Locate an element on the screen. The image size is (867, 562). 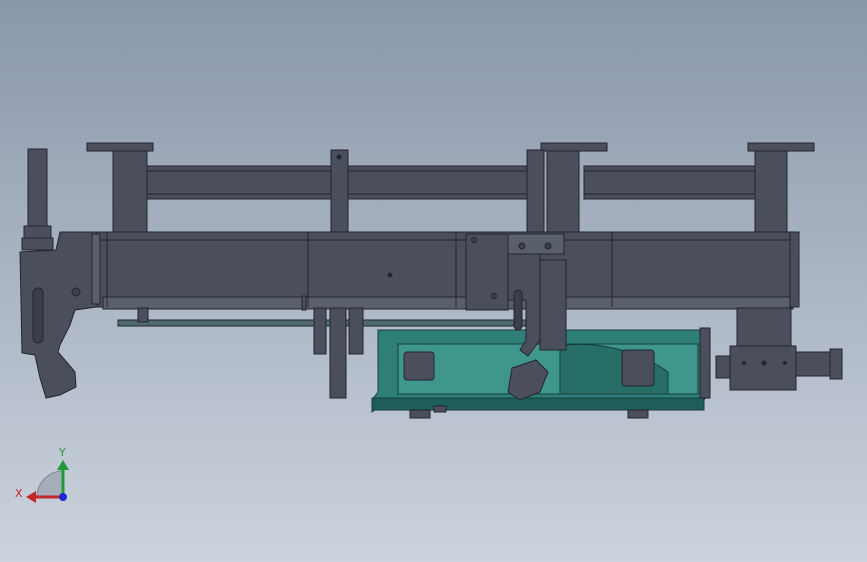
hook-pin is located at coordinates (76, 292).